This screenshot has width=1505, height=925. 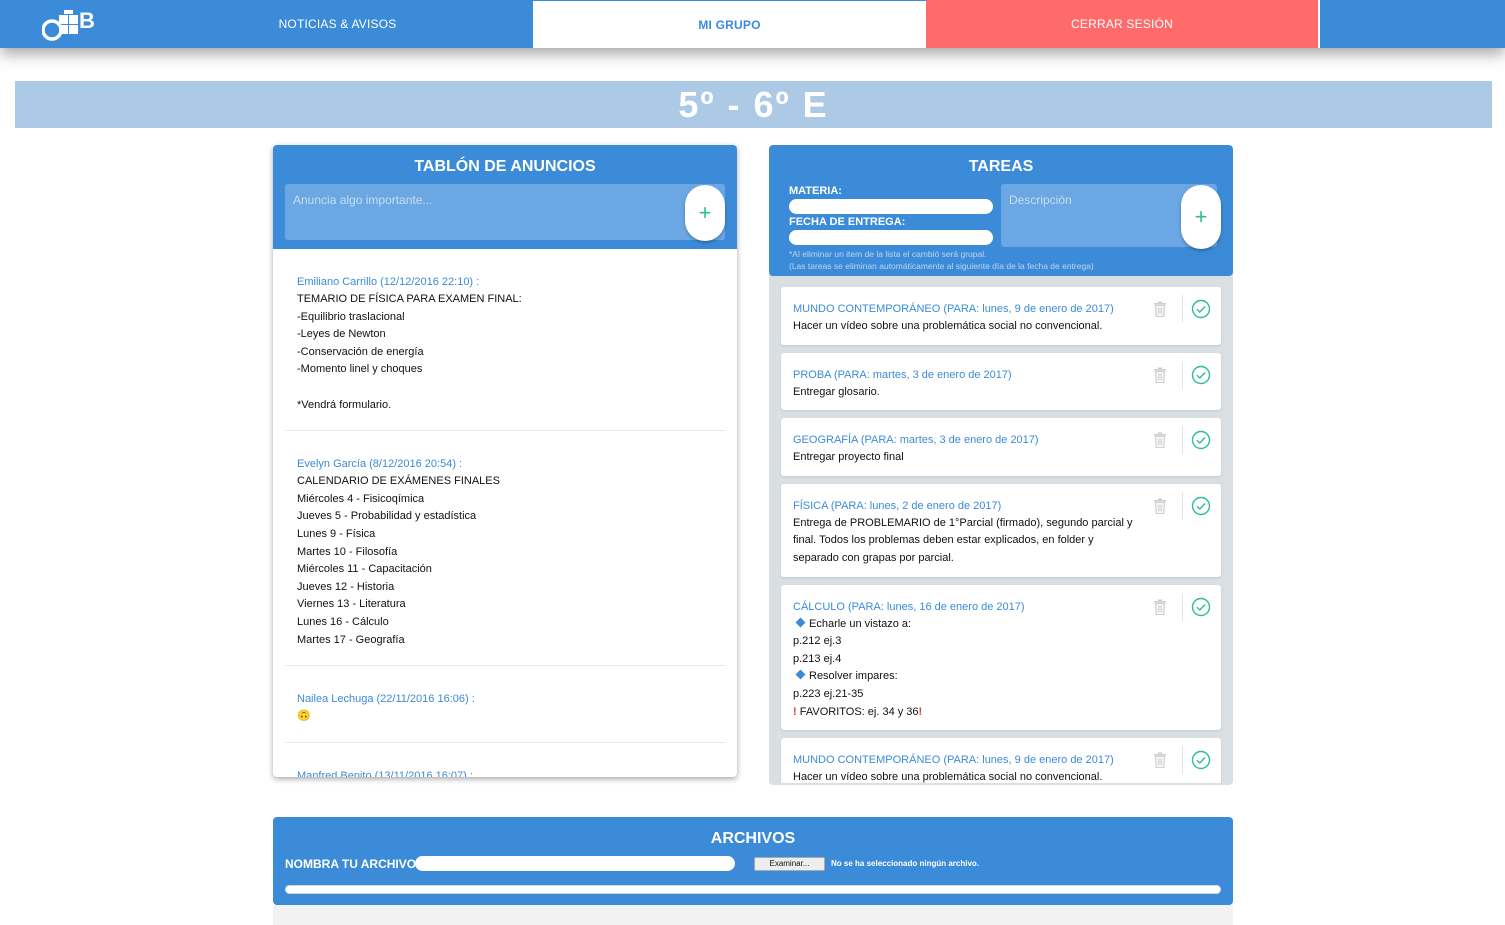 What do you see at coordinates (388, 282) in the screenshot?
I see `announcement-author: Emiliano Carrillo (12/12/2016 22:10) :` at bounding box center [388, 282].